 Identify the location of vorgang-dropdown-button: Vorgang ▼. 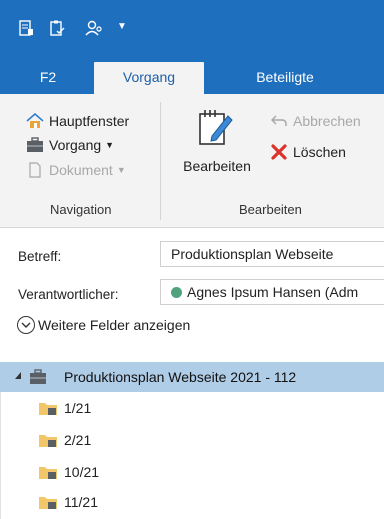
(70, 145).